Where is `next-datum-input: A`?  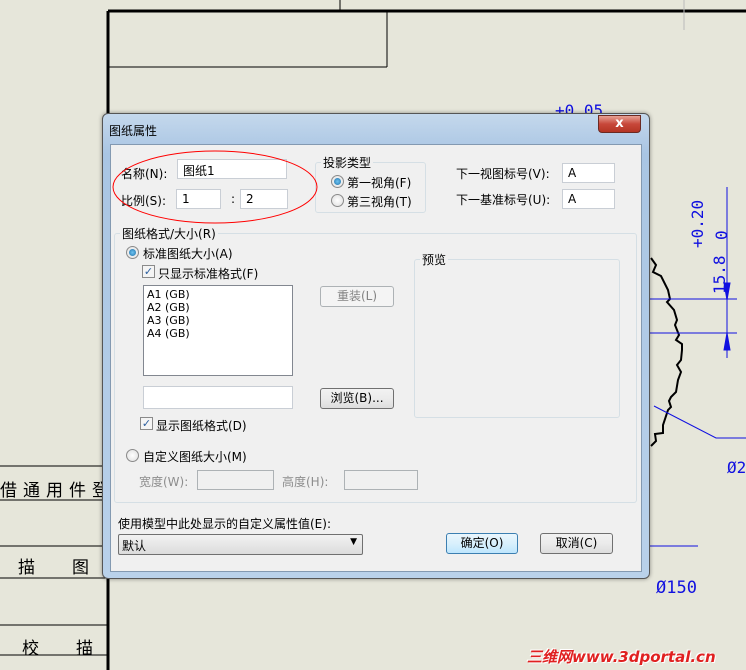
next-datum-input: A is located at coordinates (588, 199).